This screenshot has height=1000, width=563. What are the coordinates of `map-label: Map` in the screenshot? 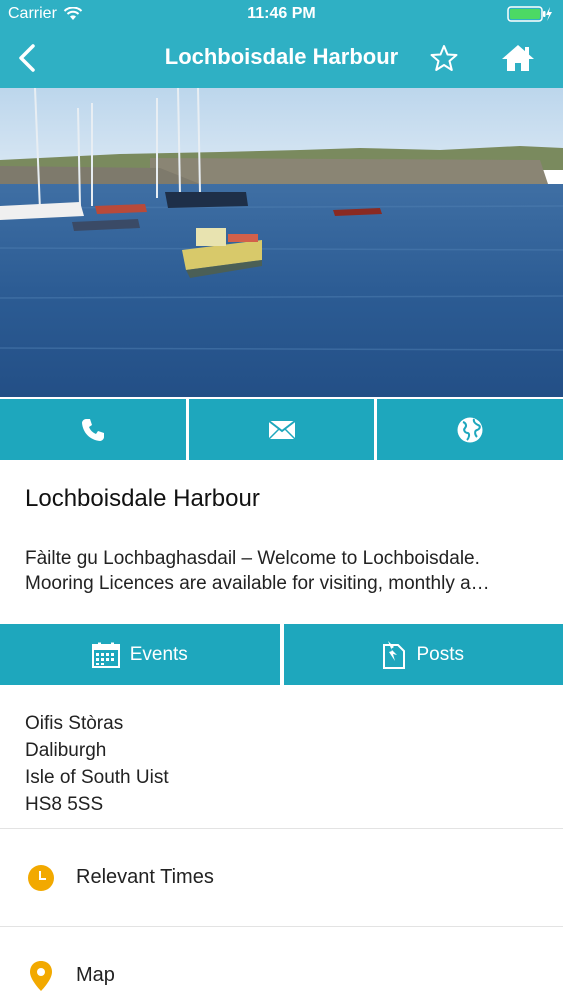 It's located at (95, 975).